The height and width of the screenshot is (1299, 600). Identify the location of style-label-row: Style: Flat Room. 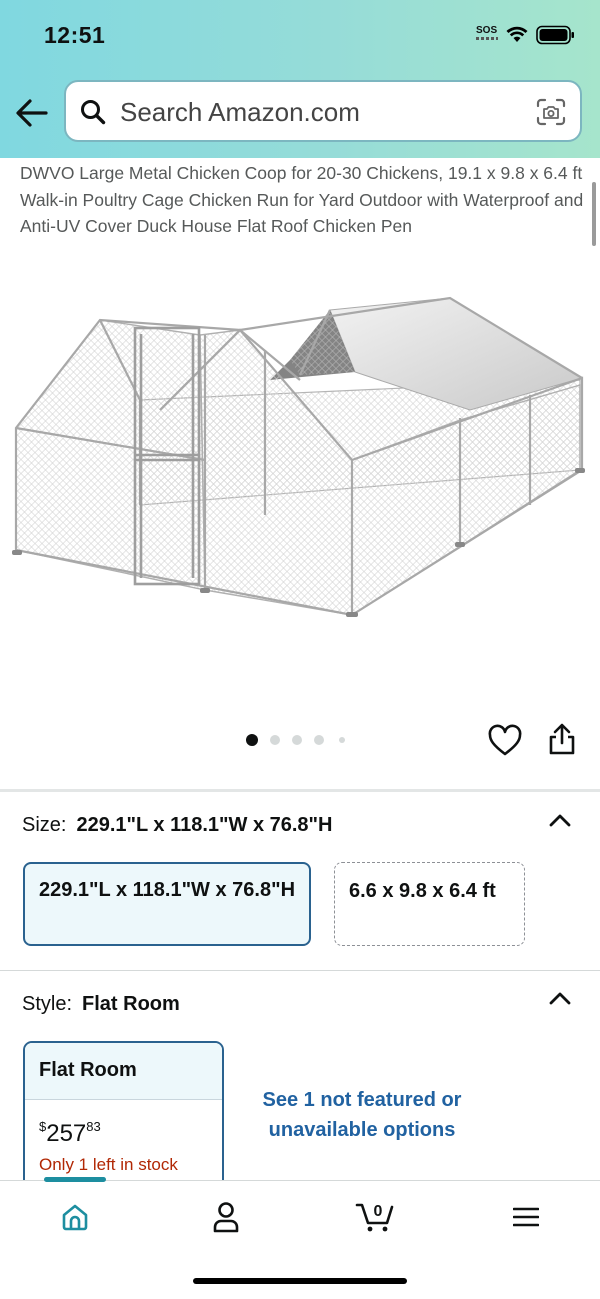
(101, 1004).